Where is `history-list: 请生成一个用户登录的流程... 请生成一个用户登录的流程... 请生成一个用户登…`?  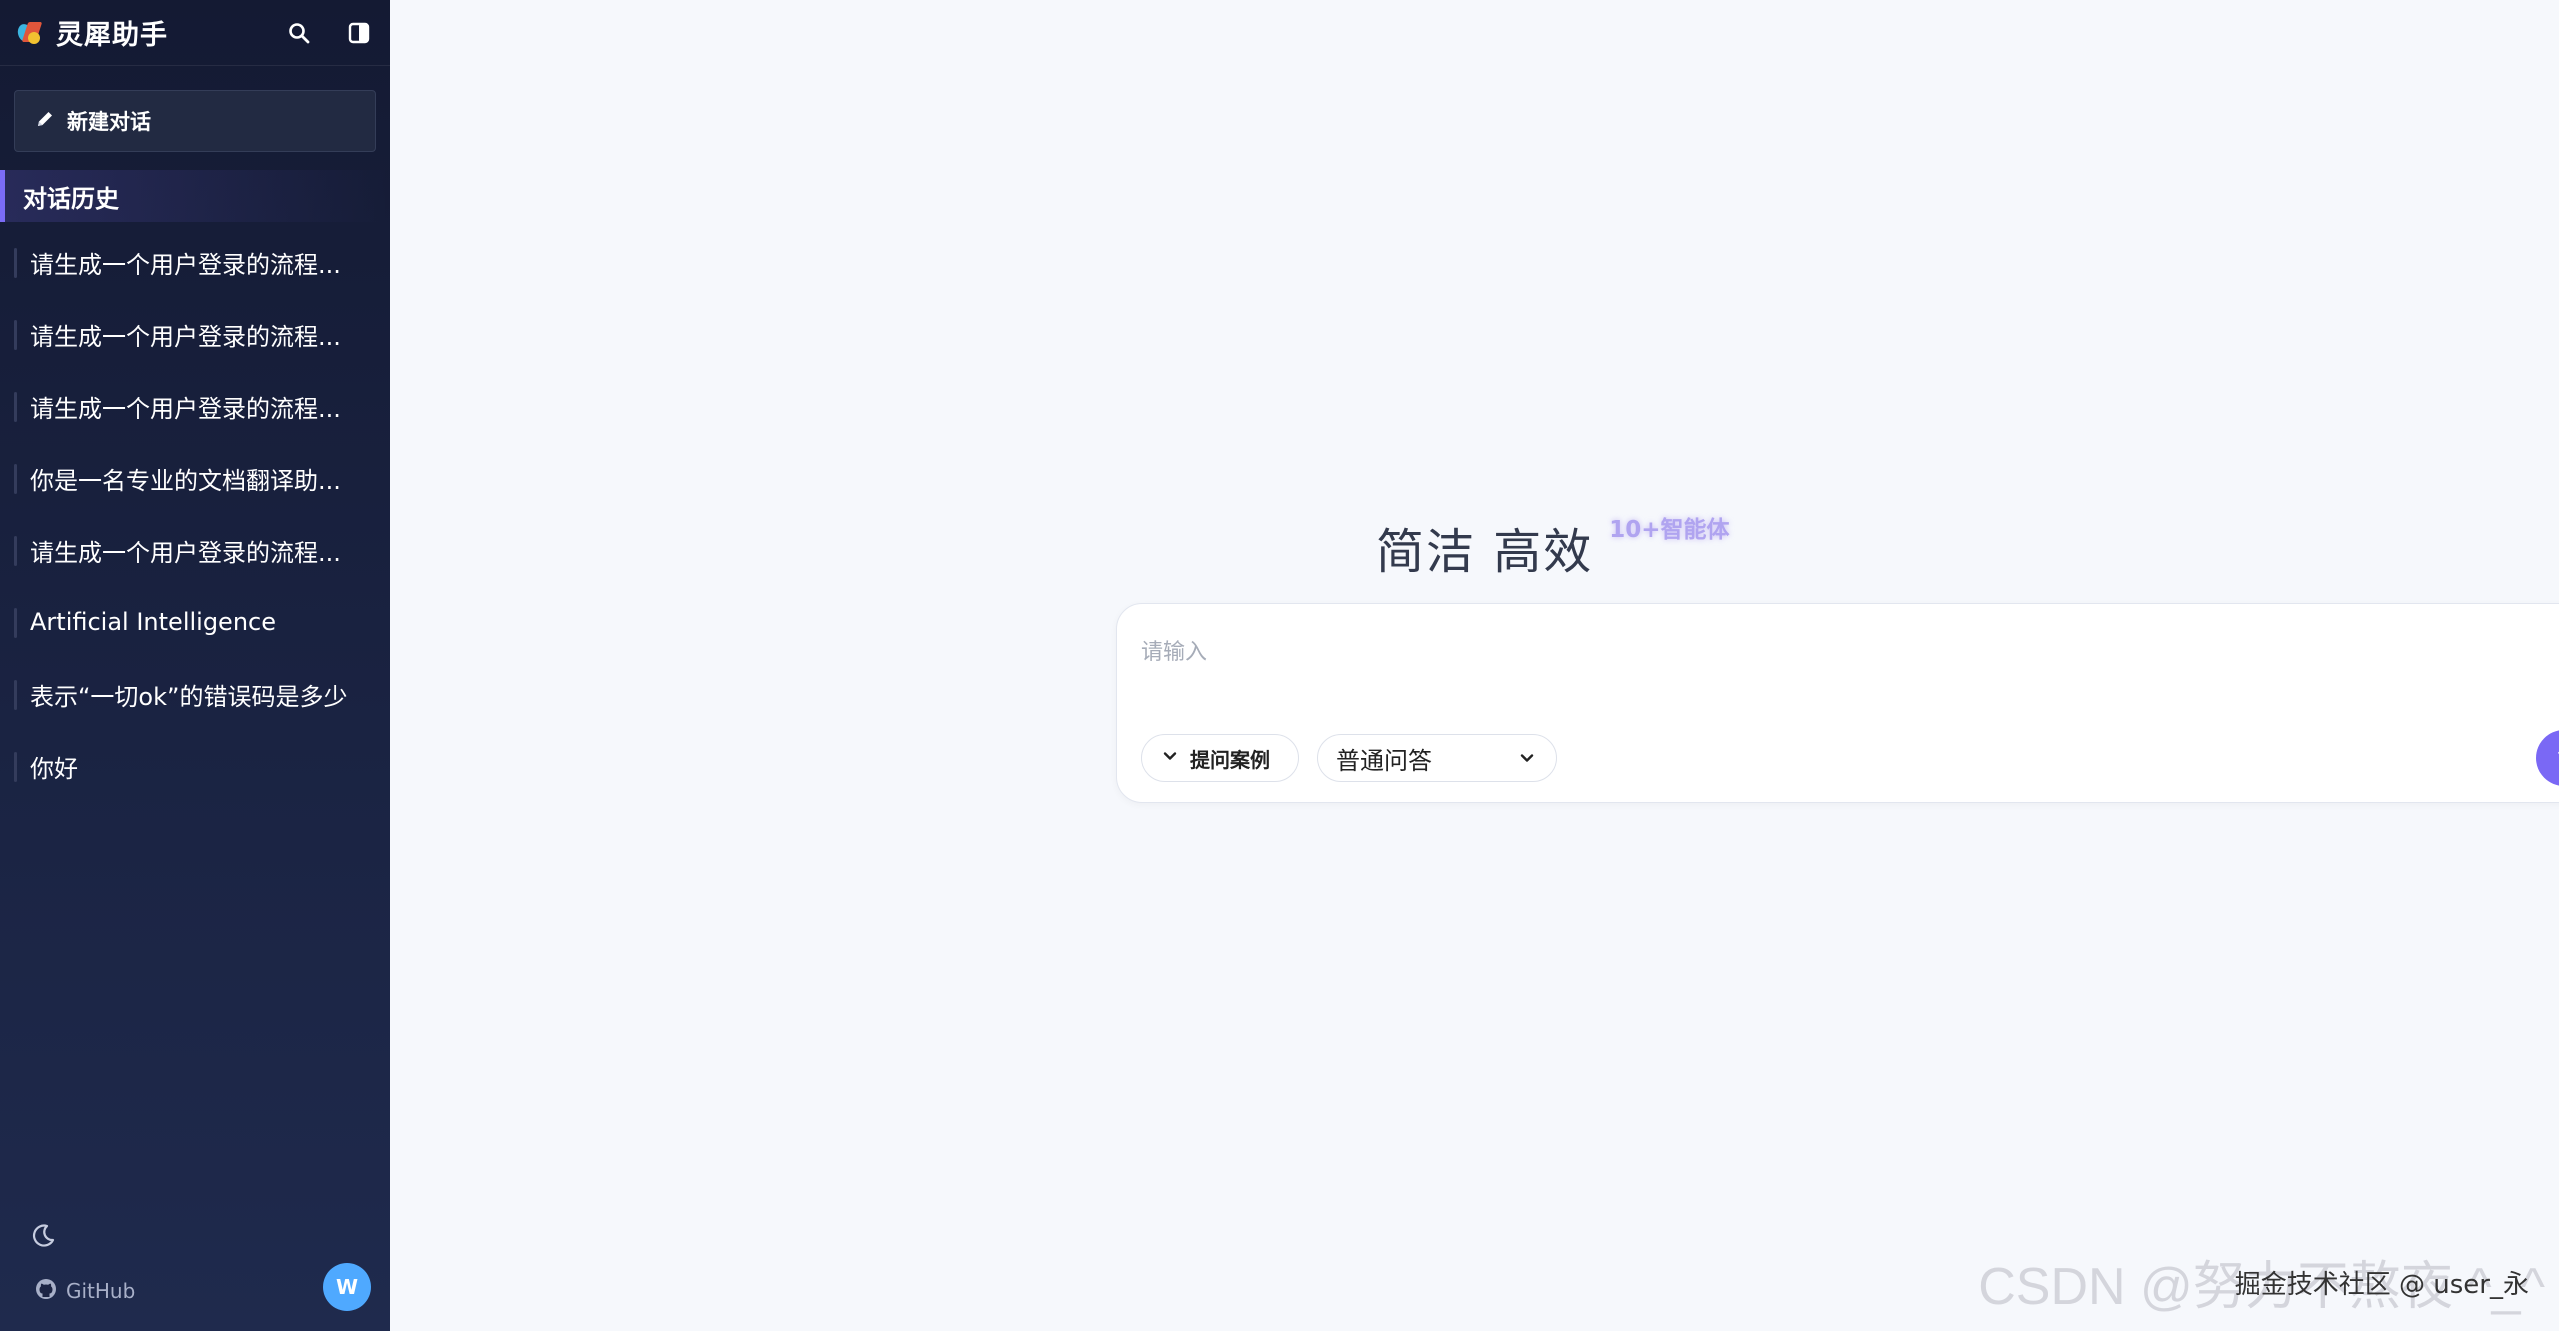
history-list: 请生成一个用户登录的流程... 请生成一个用户登录的流程... 请生成一个用户登… is located at coordinates (195, 514).